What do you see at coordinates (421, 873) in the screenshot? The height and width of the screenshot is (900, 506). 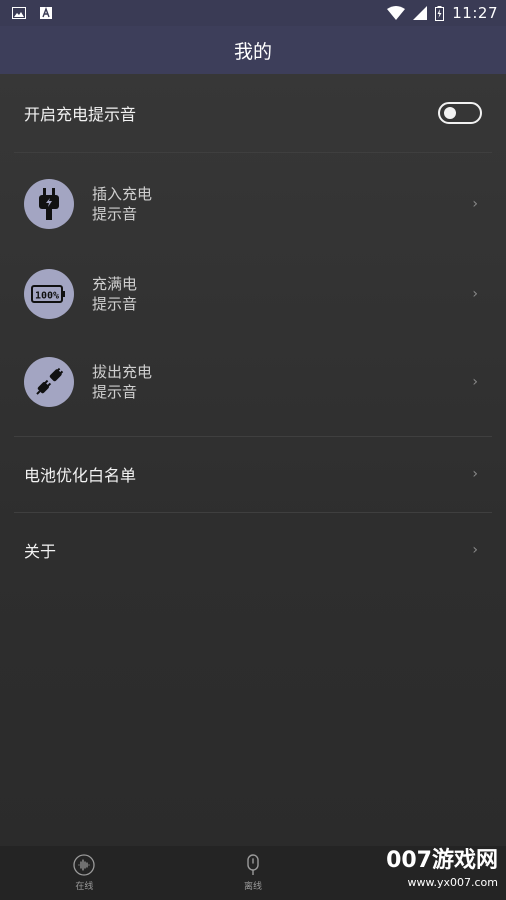 I see `tab-mine` at bounding box center [421, 873].